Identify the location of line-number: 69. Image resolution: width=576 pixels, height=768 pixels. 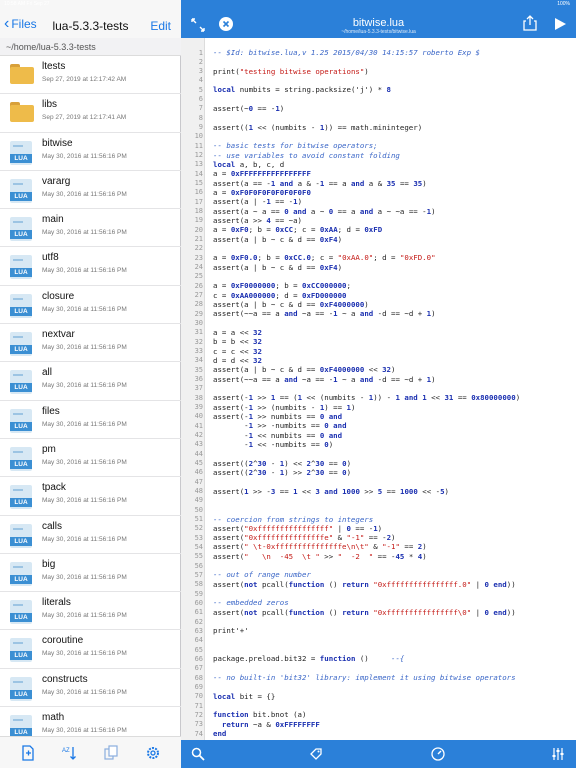
(198, 686).